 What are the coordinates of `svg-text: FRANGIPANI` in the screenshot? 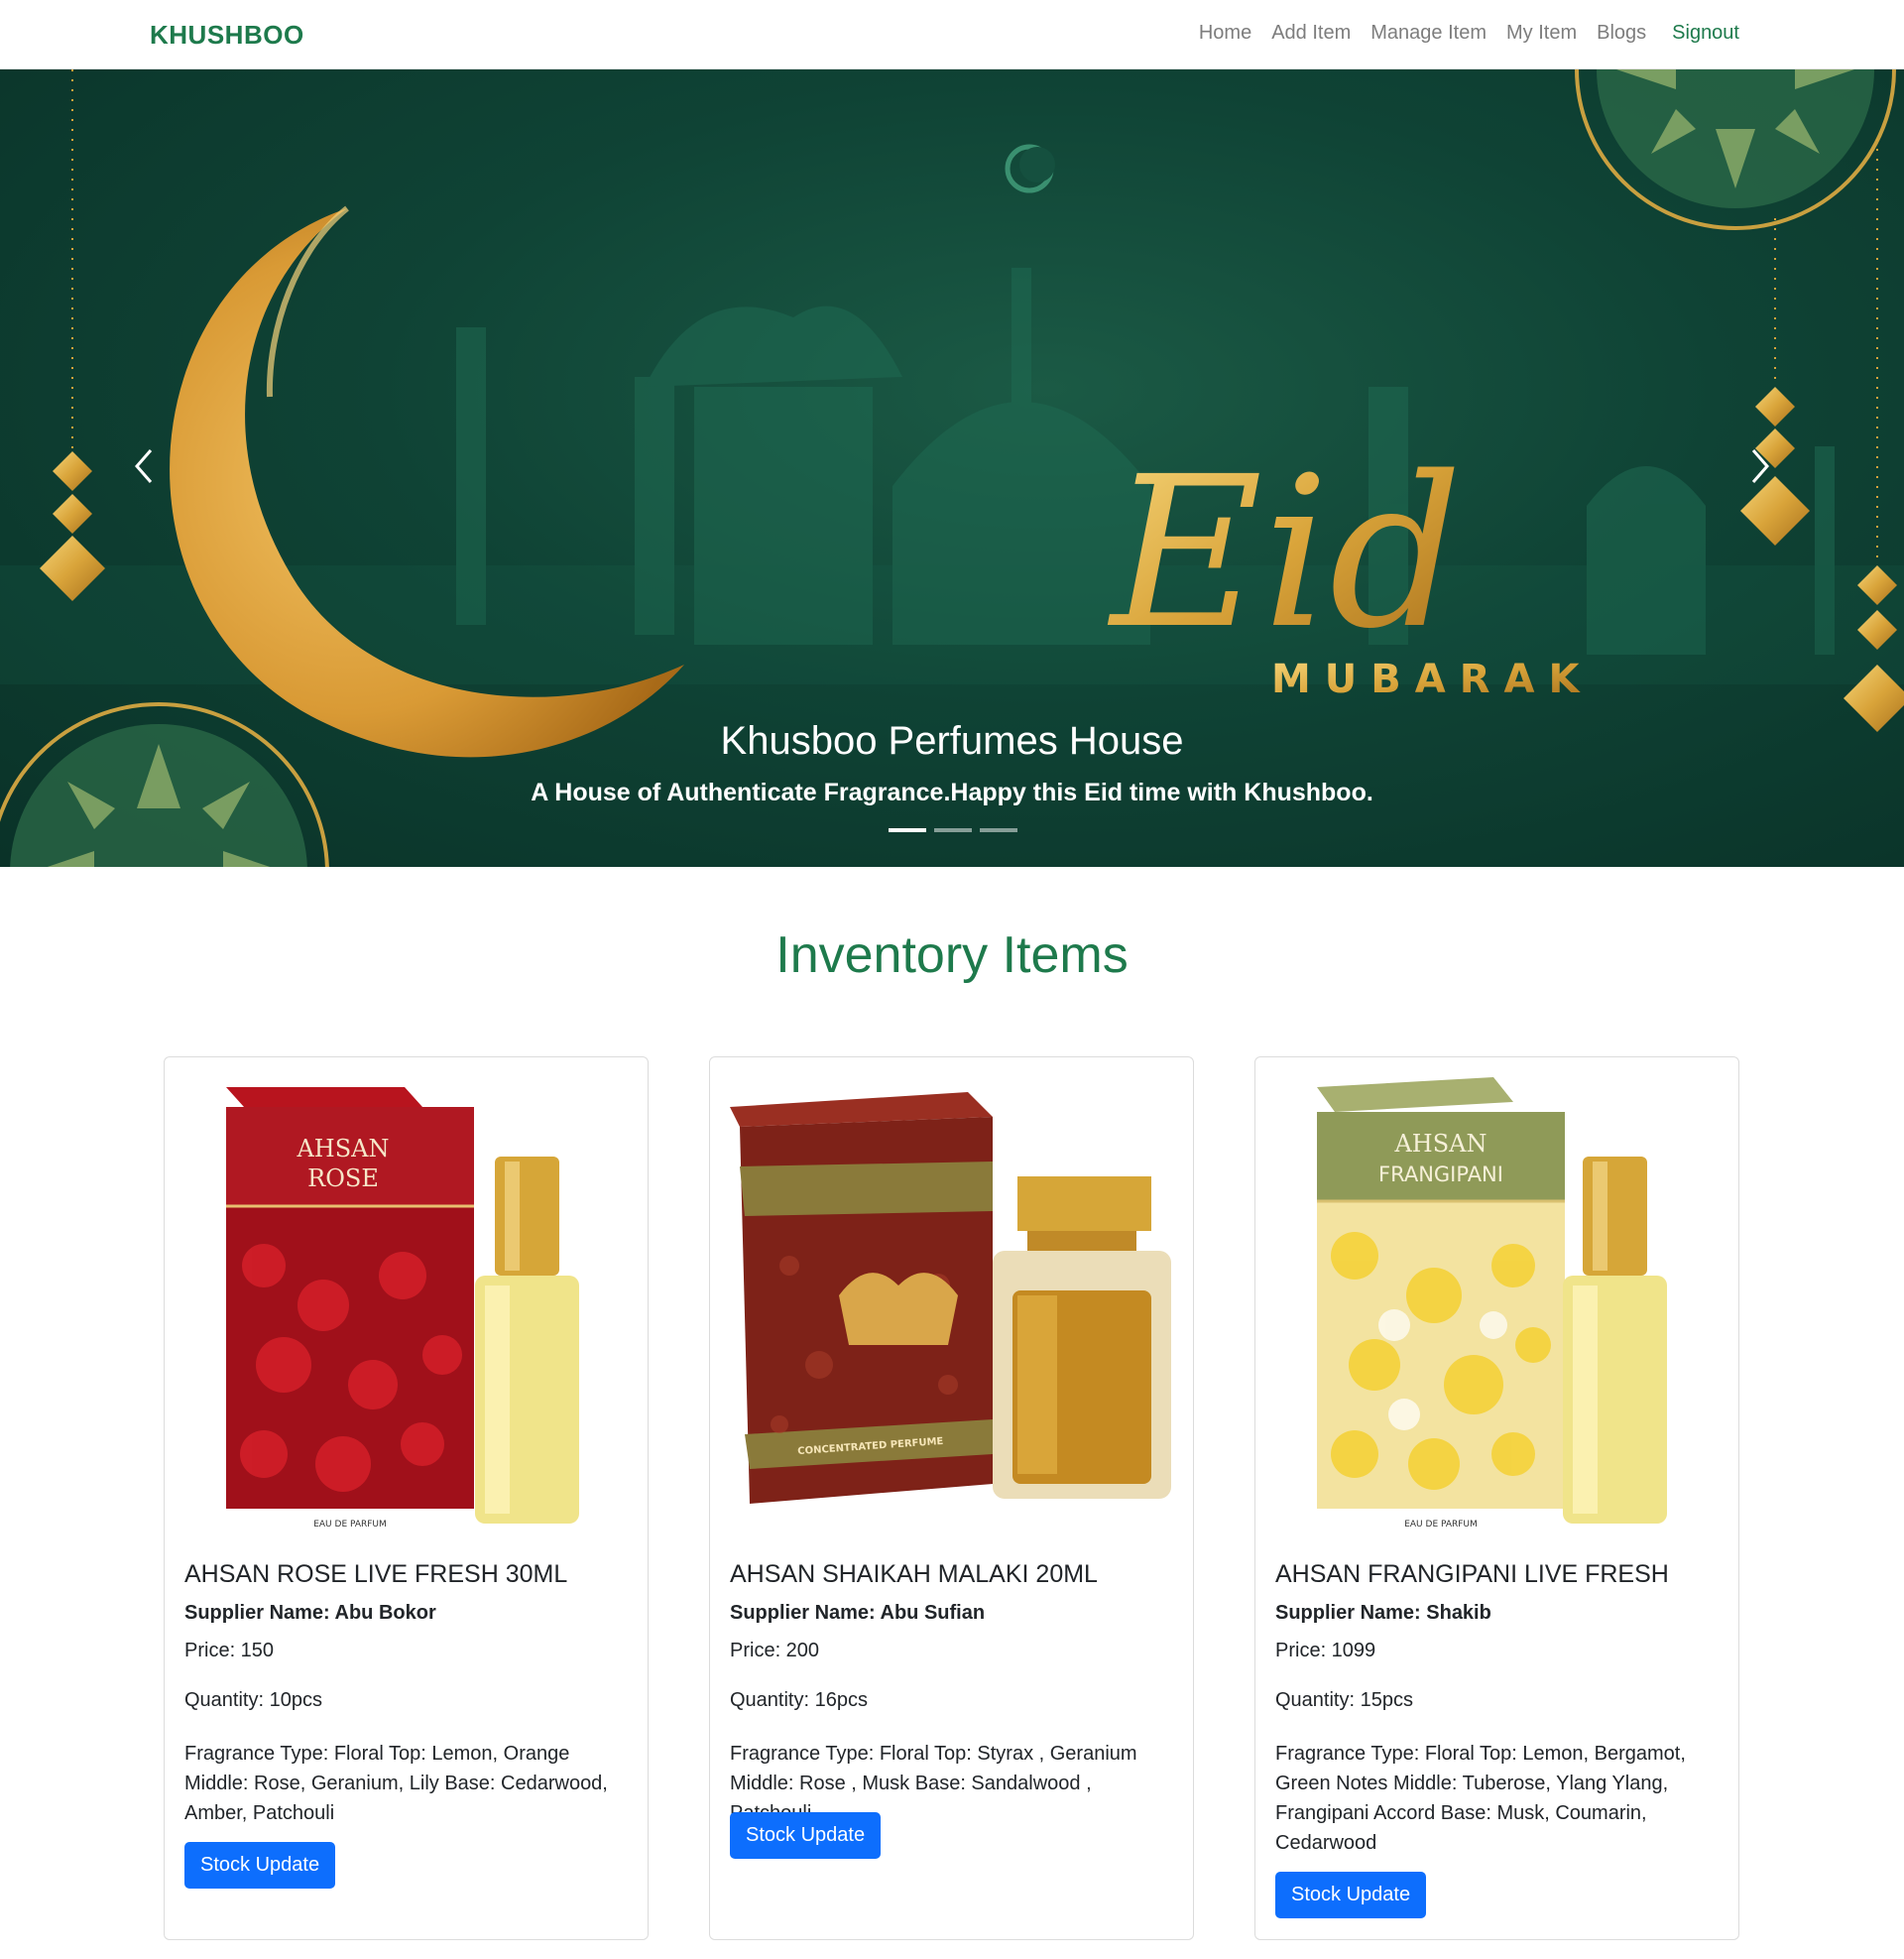 It's located at (1440, 1174).